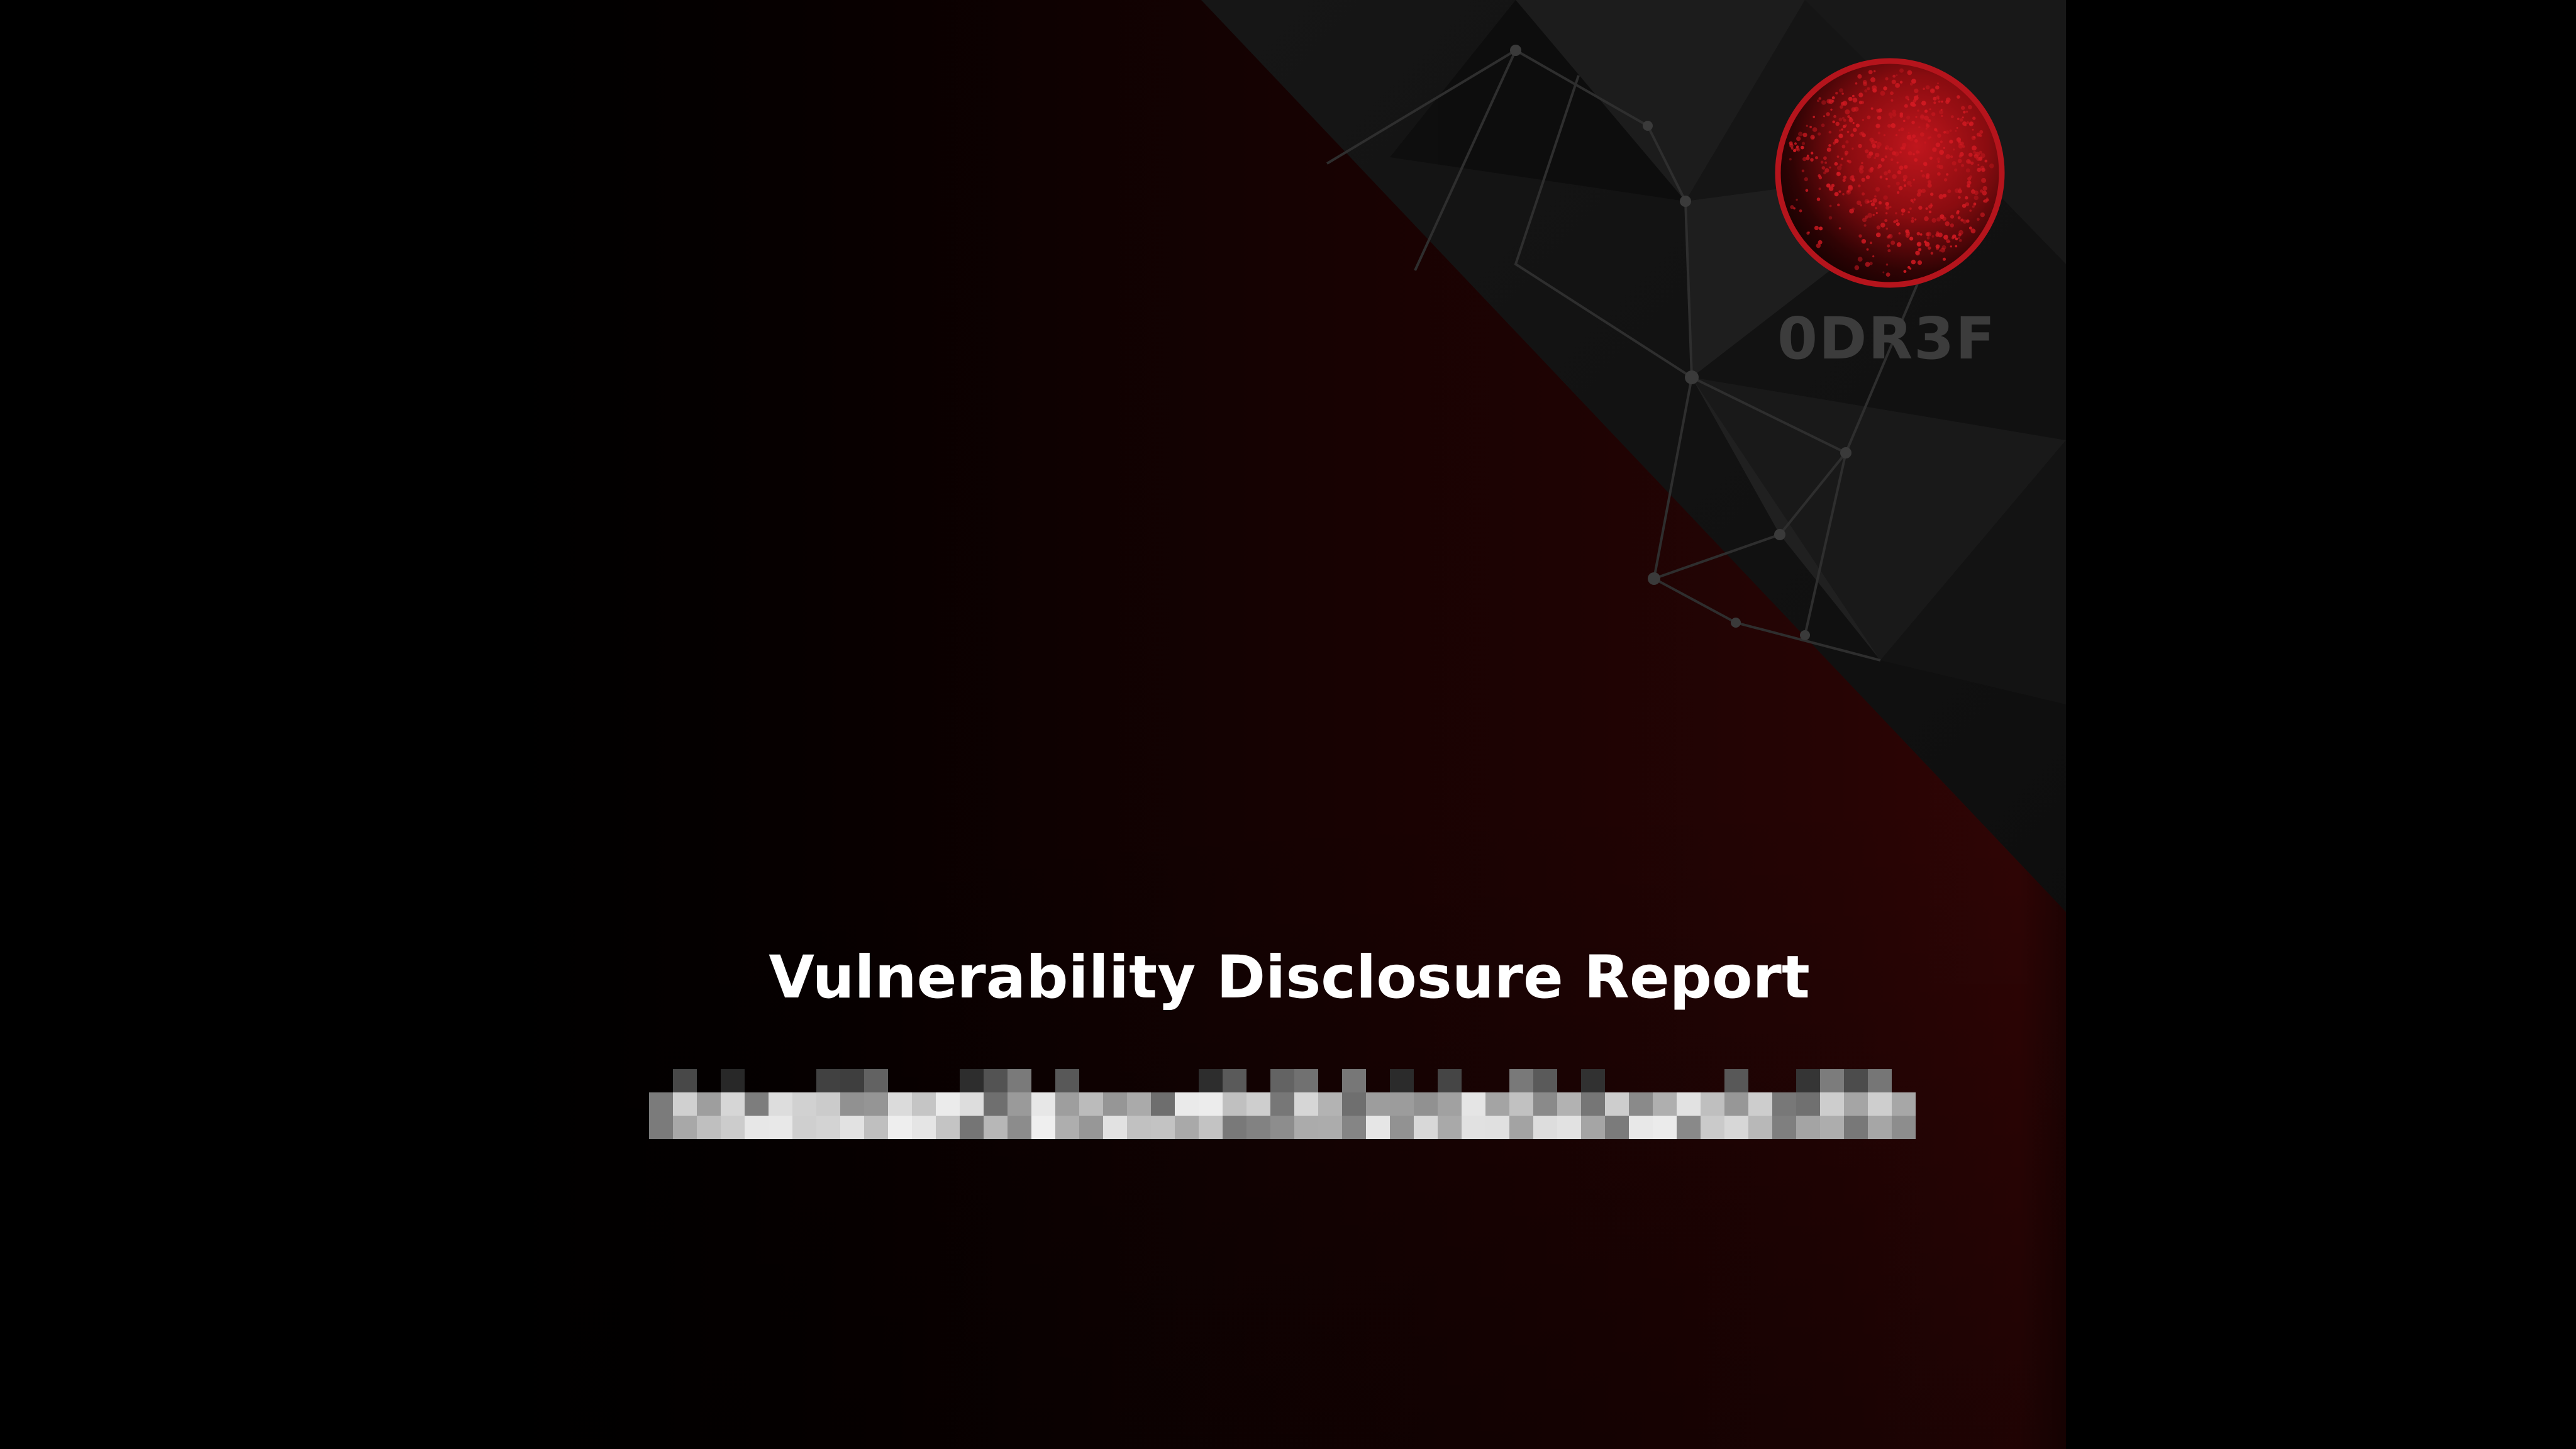 Image resolution: width=2576 pixels, height=1449 pixels. I want to click on redacted-subtitle, so click(1282, 1104).